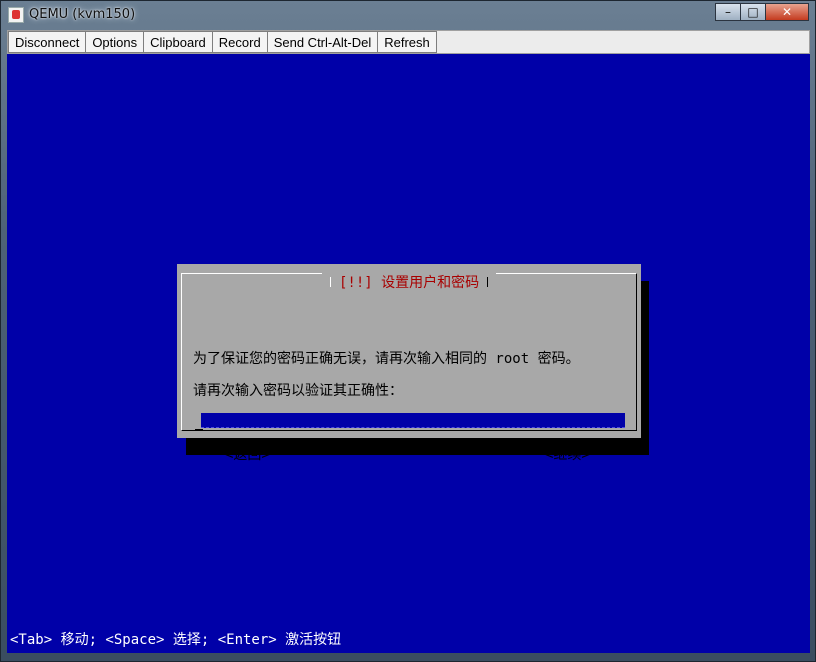 This screenshot has height=662, width=816. What do you see at coordinates (115, 42) in the screenshot?
I see `options-button: Options` at bounding box center [115, 42].